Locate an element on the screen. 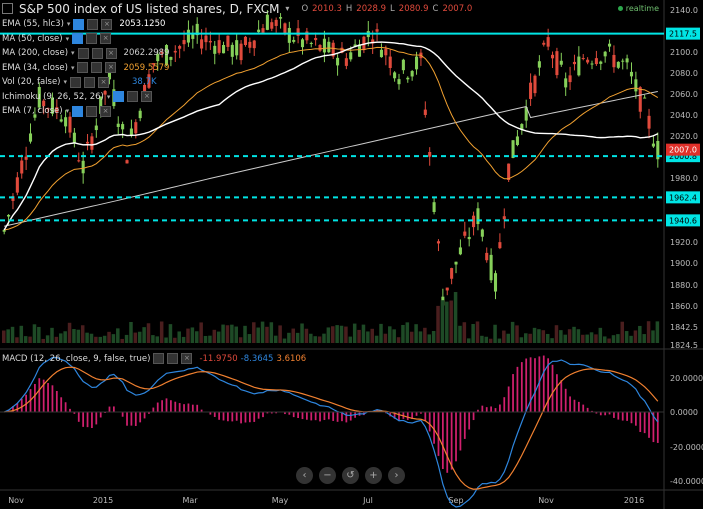  legend-row-ma50: MA (50, close) ▾ × is located at coordinates (86, 39).